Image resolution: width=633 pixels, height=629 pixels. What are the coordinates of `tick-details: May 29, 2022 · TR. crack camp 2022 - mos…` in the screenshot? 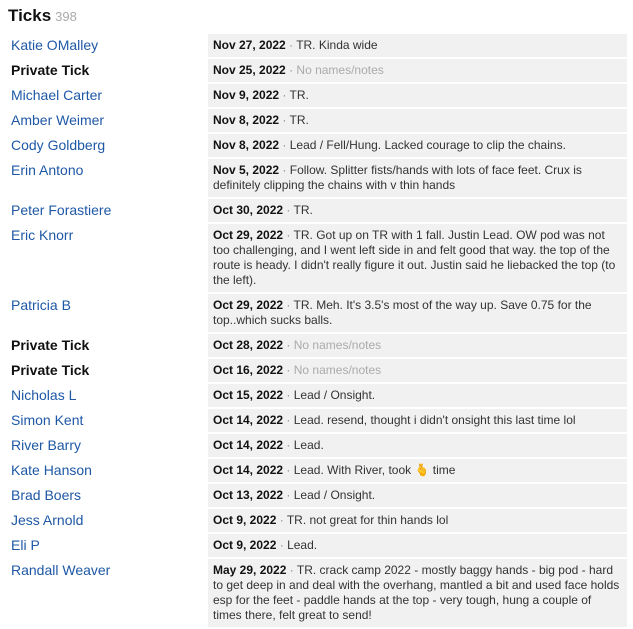 It's located at (417, 593).